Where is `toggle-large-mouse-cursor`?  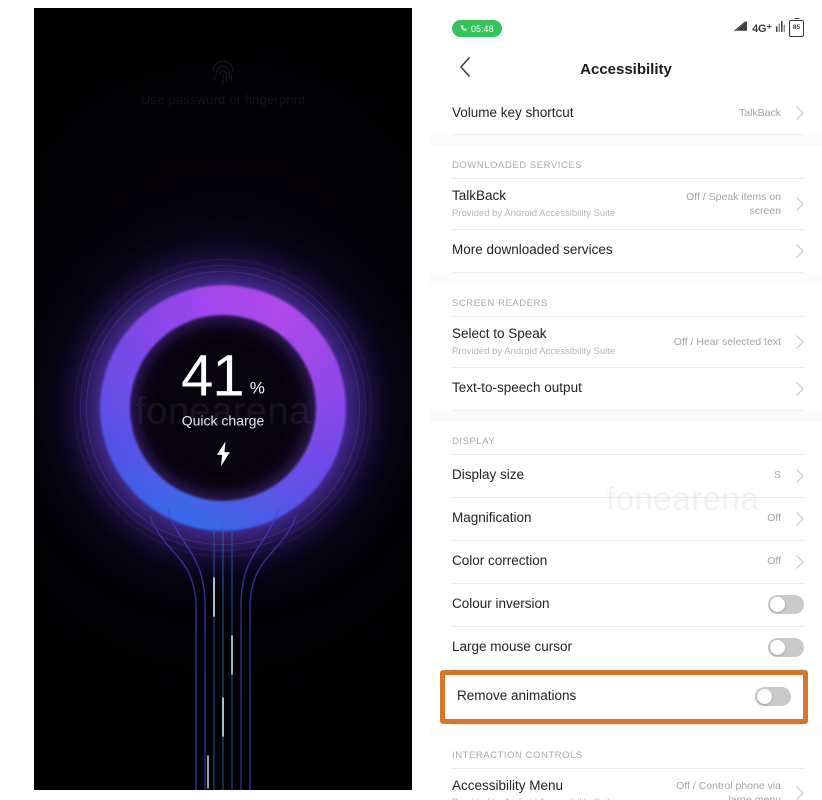 toggle-large-mouse-cursor is located at coordinates (786, 647).